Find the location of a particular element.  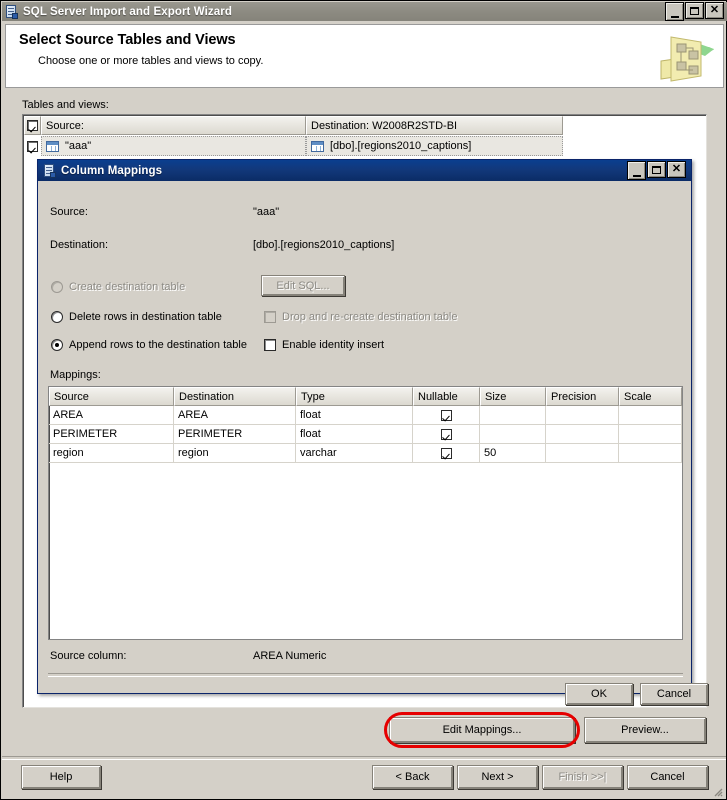

option-label: Append rows to the destination table is located at coordinates (158, 345).